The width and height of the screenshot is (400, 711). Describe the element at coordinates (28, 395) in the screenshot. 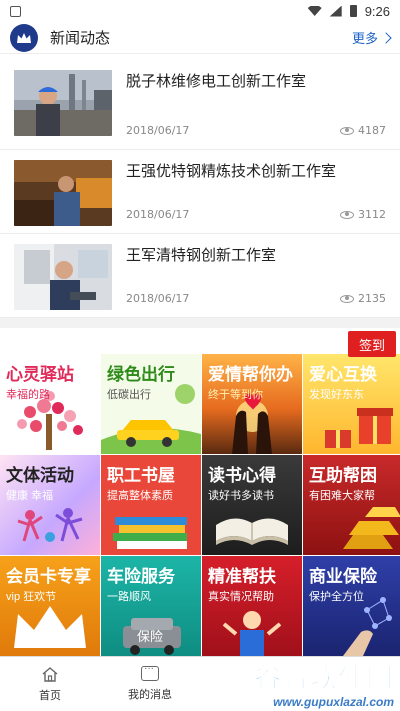

I see `tile-subtitle: 幸福的路` at that location.